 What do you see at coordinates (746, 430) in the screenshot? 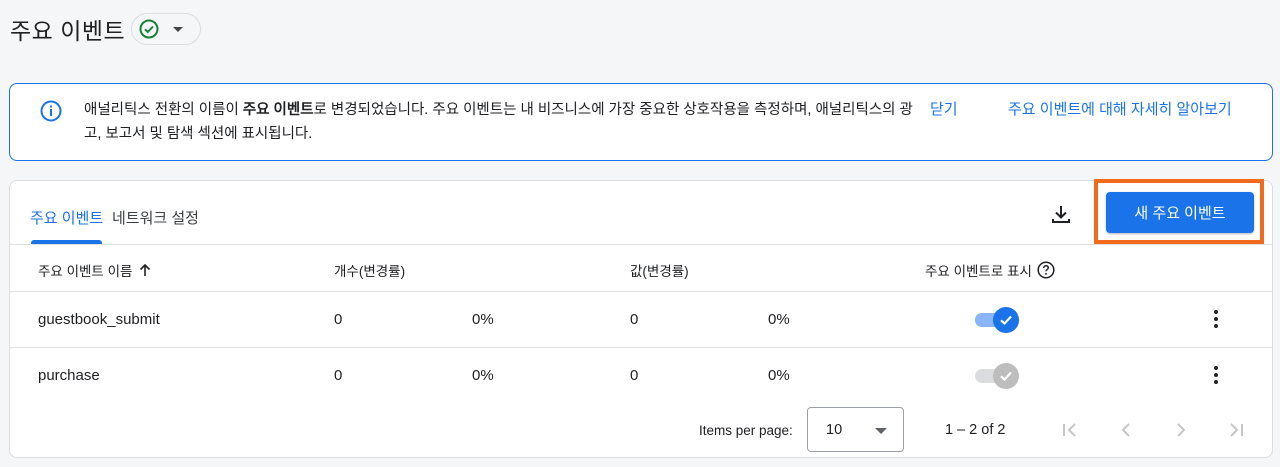
I see `items-per-page-label: Items per page:` at bounding box center [746, 430].